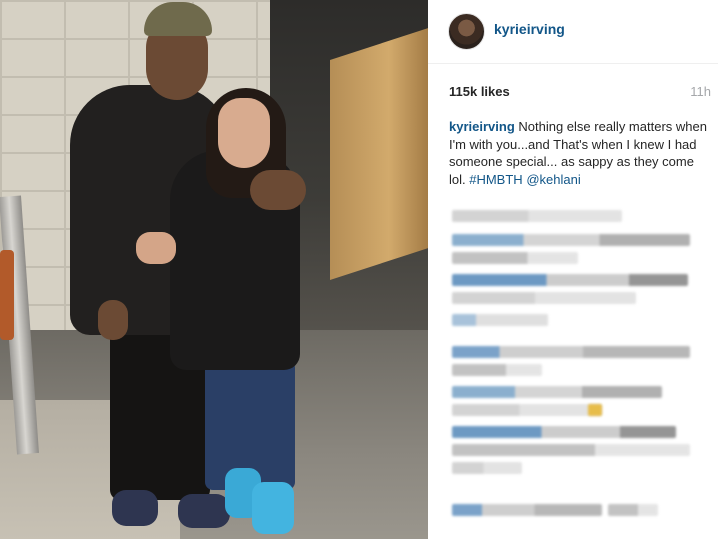 This screenshot has width=718, height=539. Describe the element at coordinates (156, 248) in the screenshot. I see `photo-woman-hand` at that location.